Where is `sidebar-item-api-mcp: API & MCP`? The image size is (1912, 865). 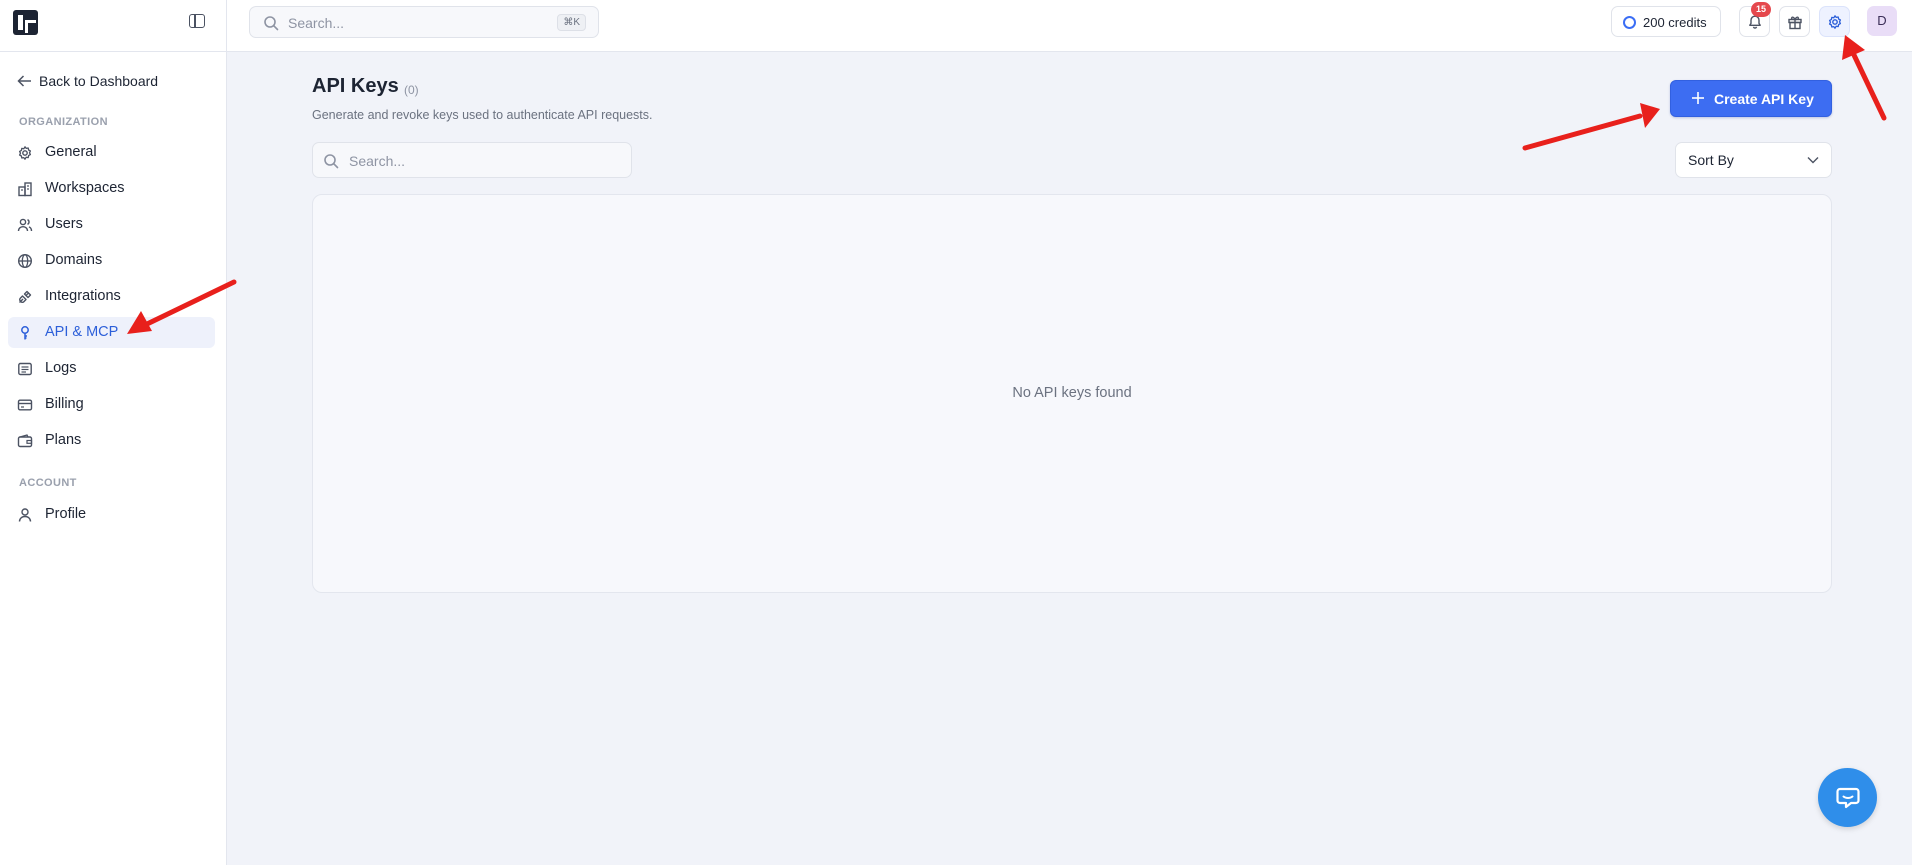 sidebar-item-api-mcp: API & MCP is located at coordinates (111, 332).